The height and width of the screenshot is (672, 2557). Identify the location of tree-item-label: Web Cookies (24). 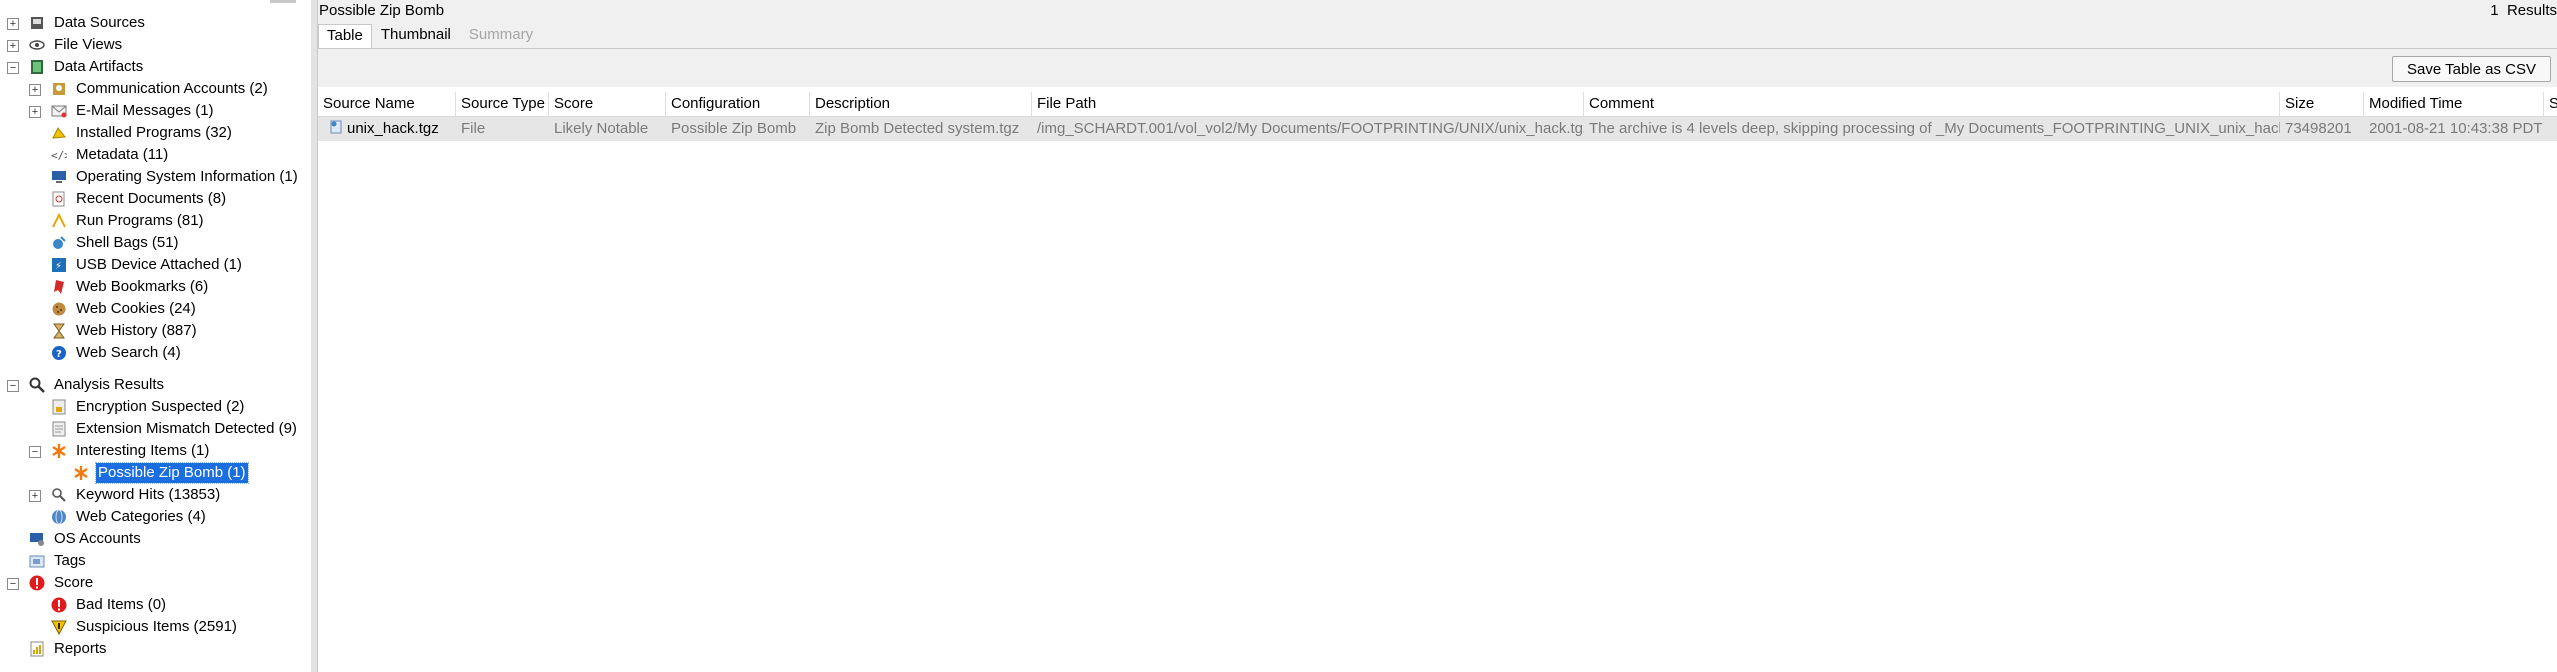
(136, 308).